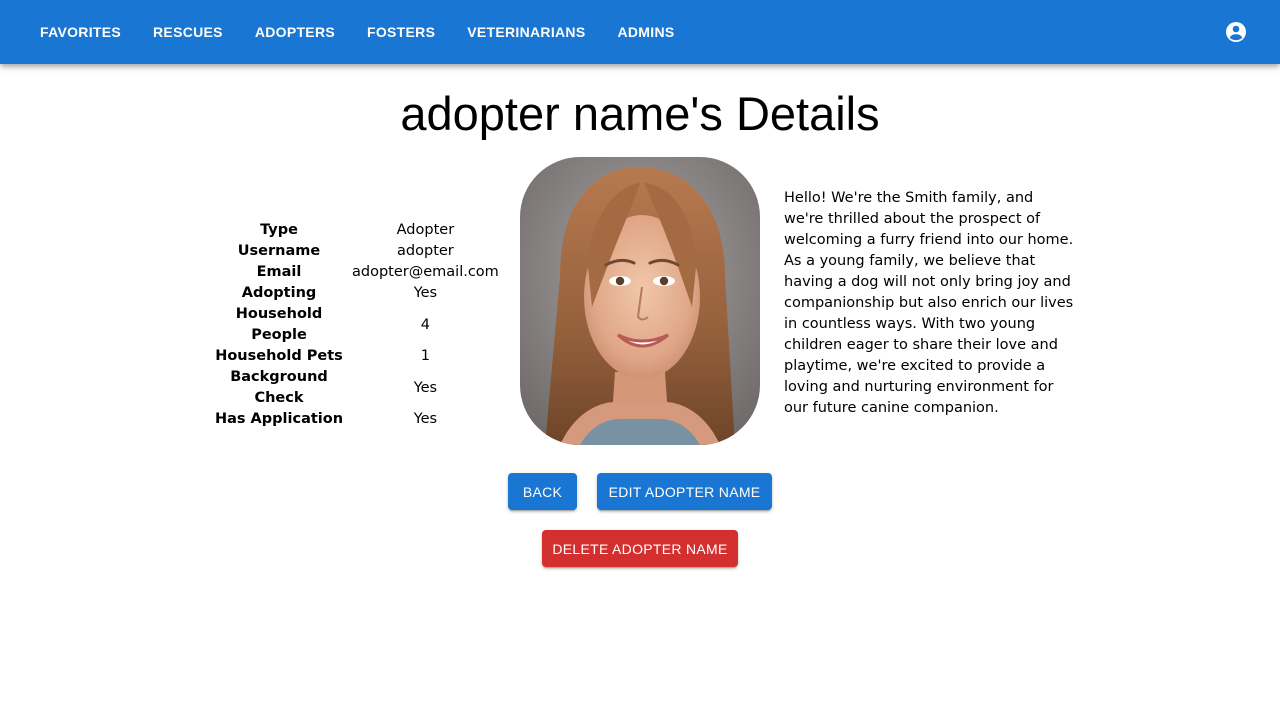 The height and width of the screenshot is (720, 1280). Describe the element at coordinates (279, 272) in the screenshot. I see `detail-key: Email` at that location.